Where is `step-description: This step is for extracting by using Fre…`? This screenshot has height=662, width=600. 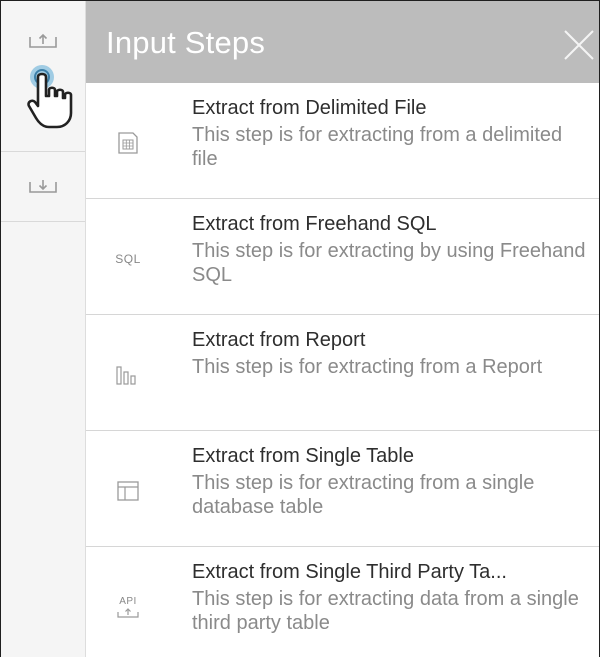 step-description: This step is for extracting by using Fre… is located at coordinates (389, 263).